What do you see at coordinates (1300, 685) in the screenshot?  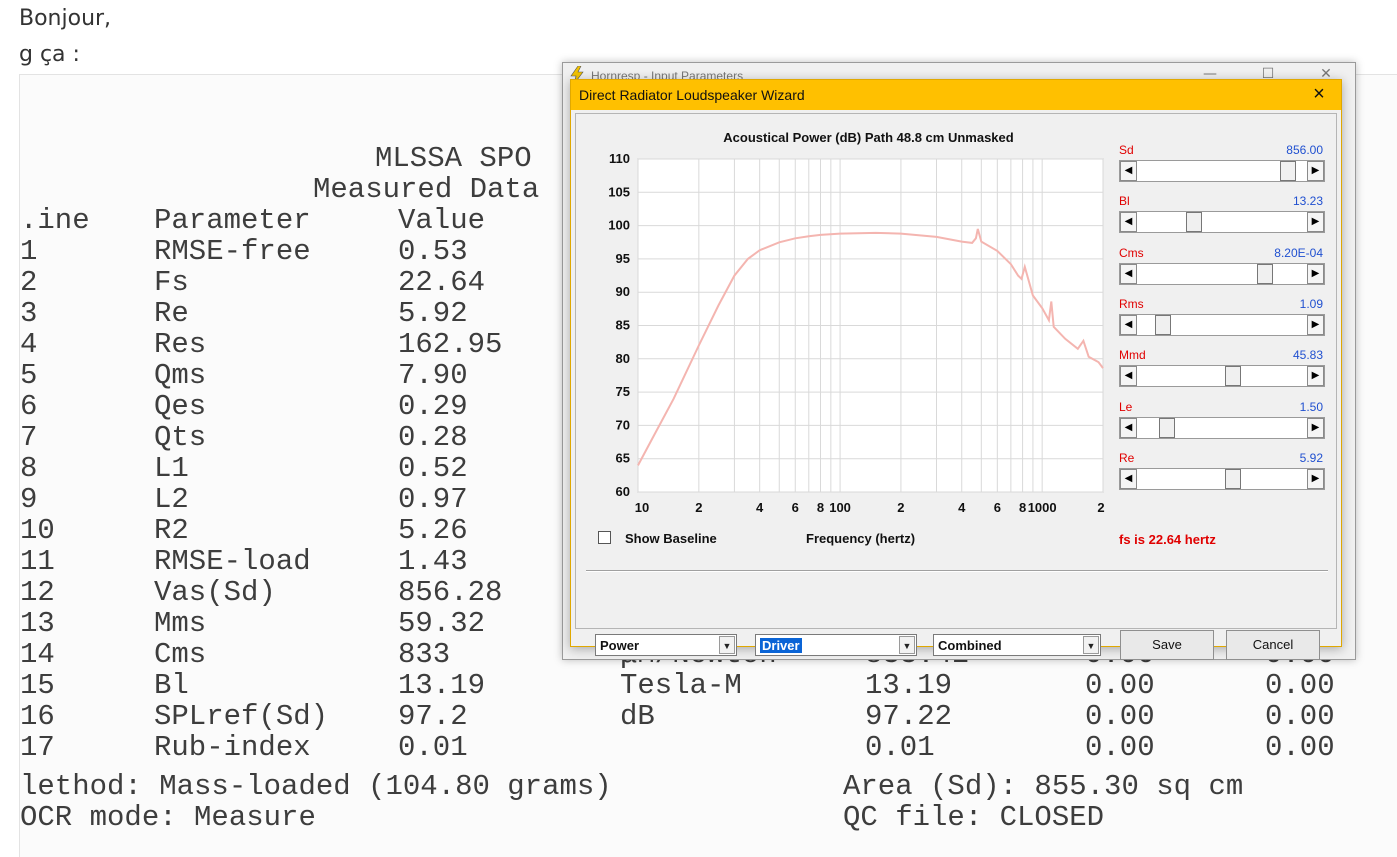 I see `scan-cell-v4: 0.00` at bounding box center [1300, 685].